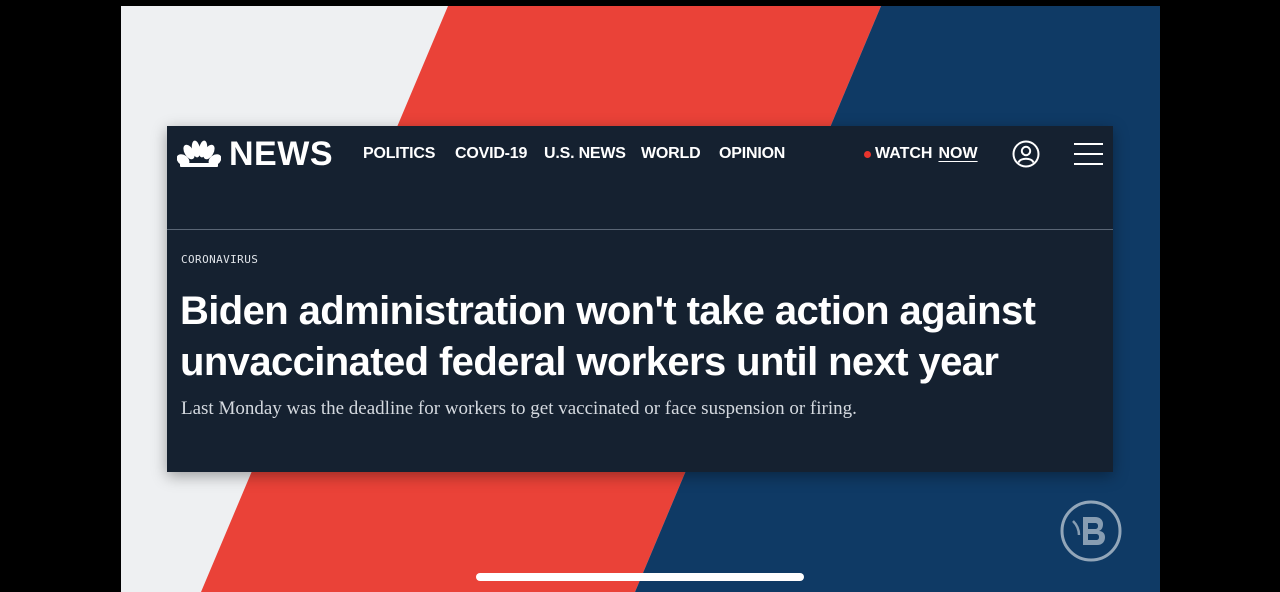  I want to click on live-dot-icon, so click(867, 154).